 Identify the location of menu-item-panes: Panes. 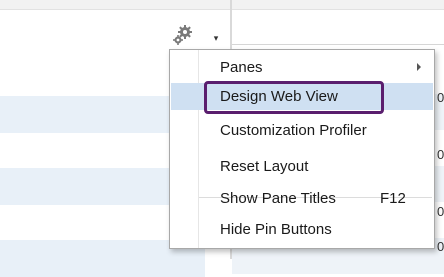
(302, 67).